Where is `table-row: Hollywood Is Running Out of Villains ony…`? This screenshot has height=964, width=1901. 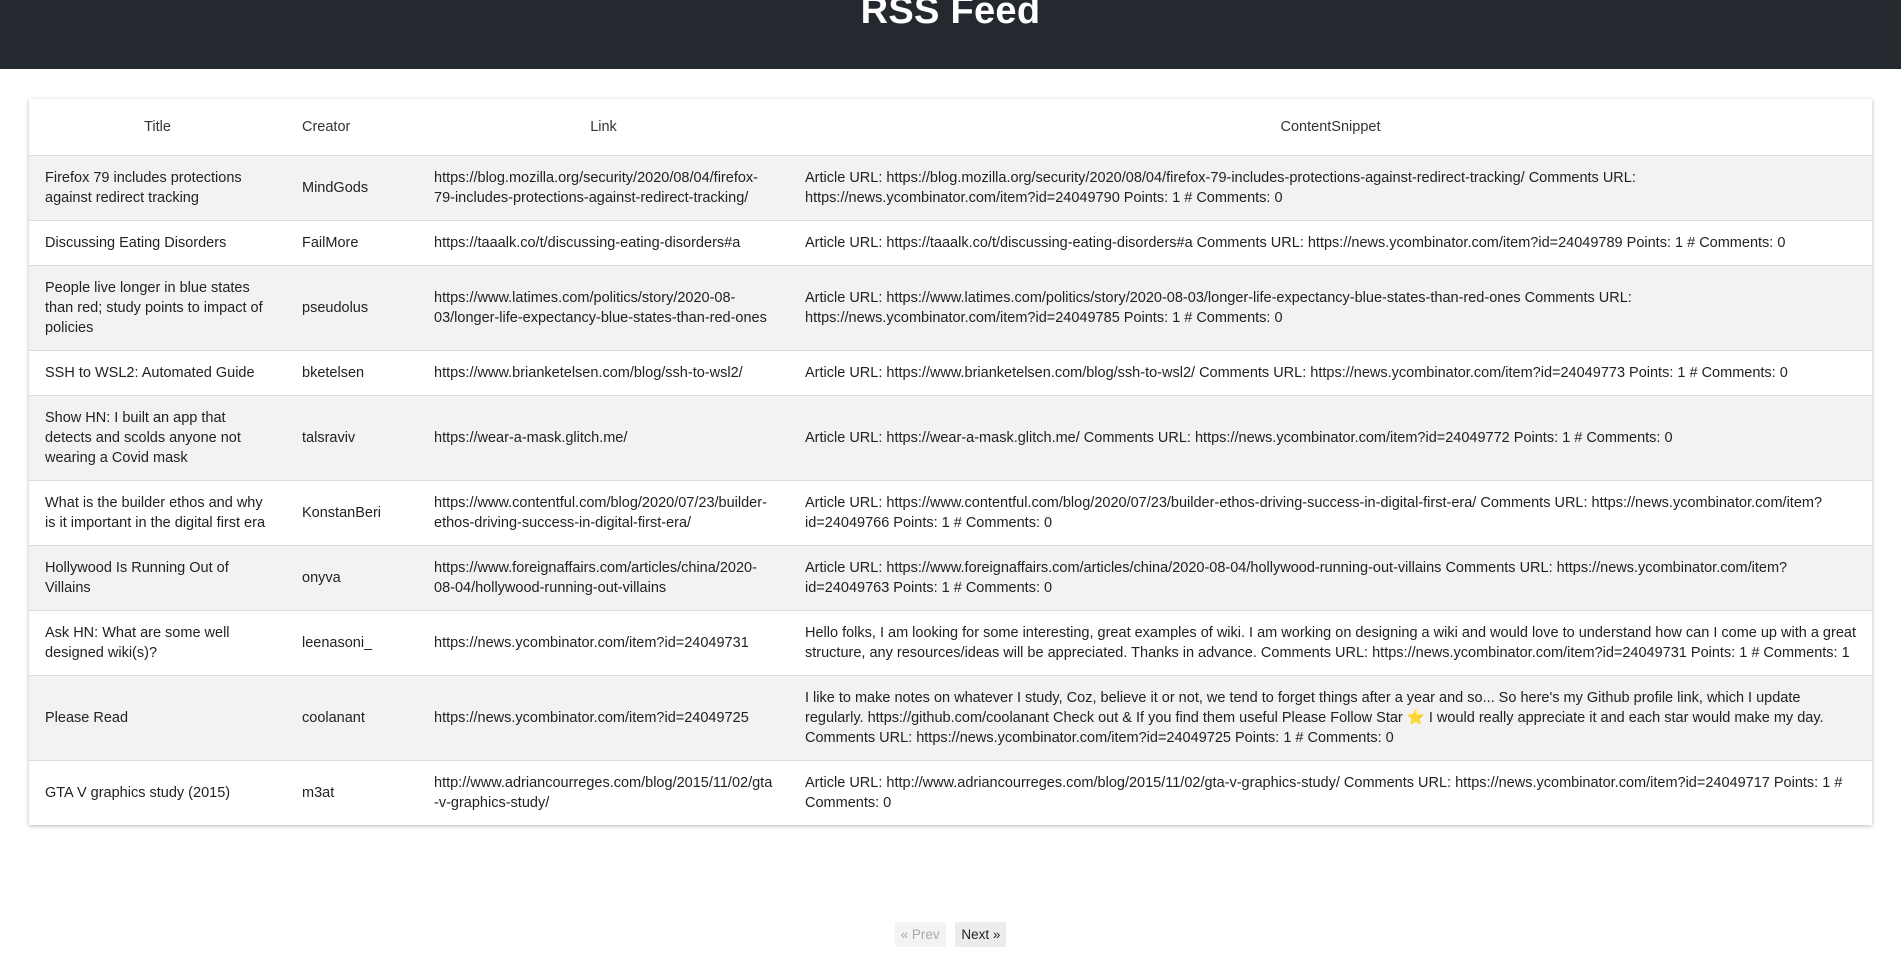 table-row: Hollywood Is Running Out of Villains ony… is located at coordinates (950, 578).